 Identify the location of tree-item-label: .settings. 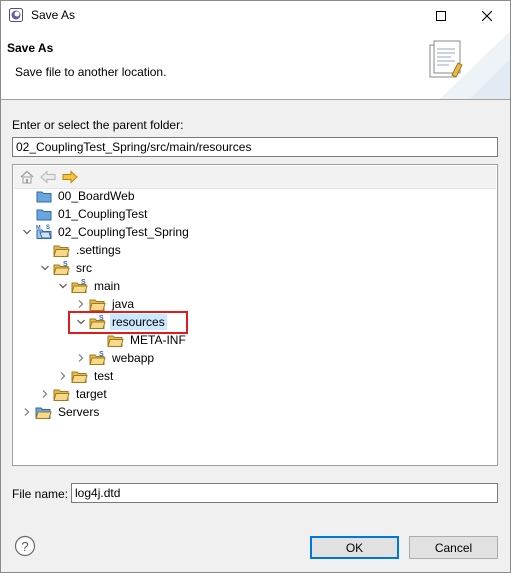
(98, 250).